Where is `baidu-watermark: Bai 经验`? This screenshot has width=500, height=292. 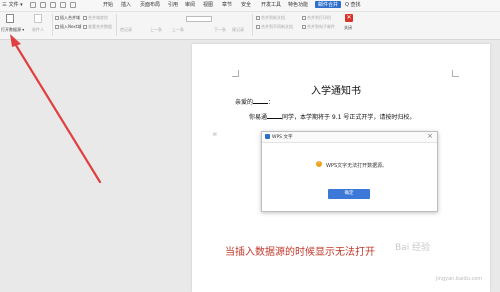 baidu-watermark: Bai 经验 is located at coordinates (413, 248).